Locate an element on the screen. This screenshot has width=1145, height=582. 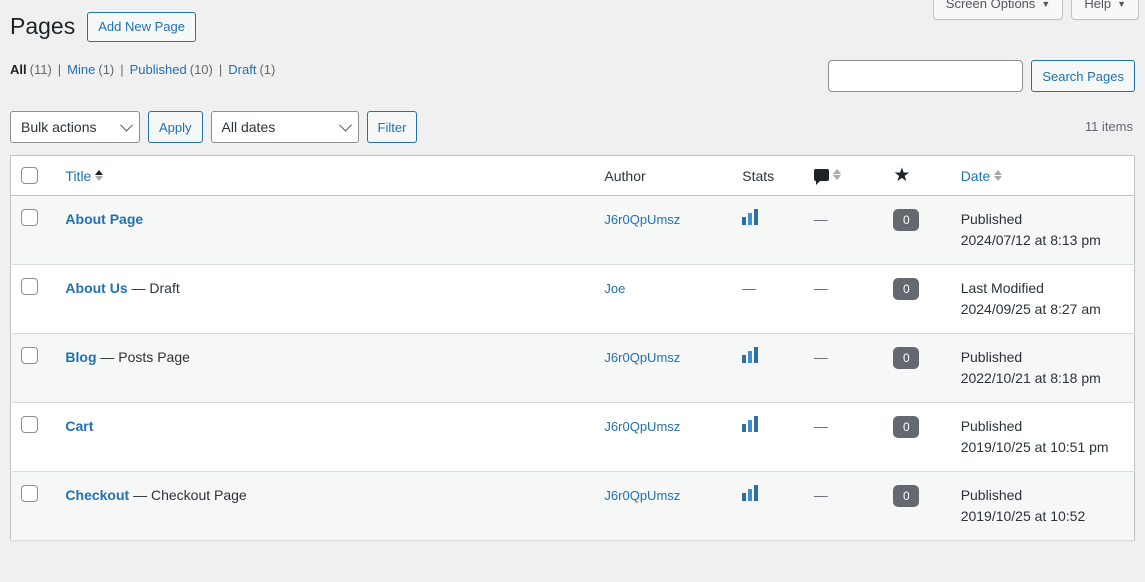
row-title-cell: Checkout — Checkout Page is located at coordinates (324, 506).